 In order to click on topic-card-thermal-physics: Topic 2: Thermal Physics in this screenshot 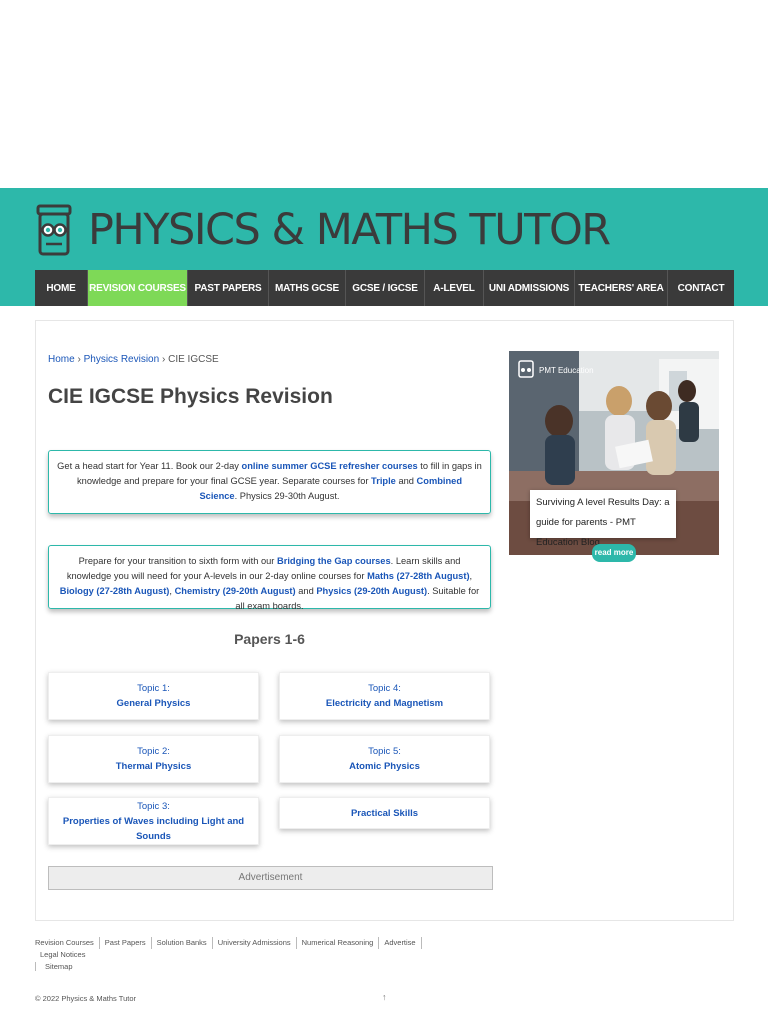, I will do `click(153, 759)`.